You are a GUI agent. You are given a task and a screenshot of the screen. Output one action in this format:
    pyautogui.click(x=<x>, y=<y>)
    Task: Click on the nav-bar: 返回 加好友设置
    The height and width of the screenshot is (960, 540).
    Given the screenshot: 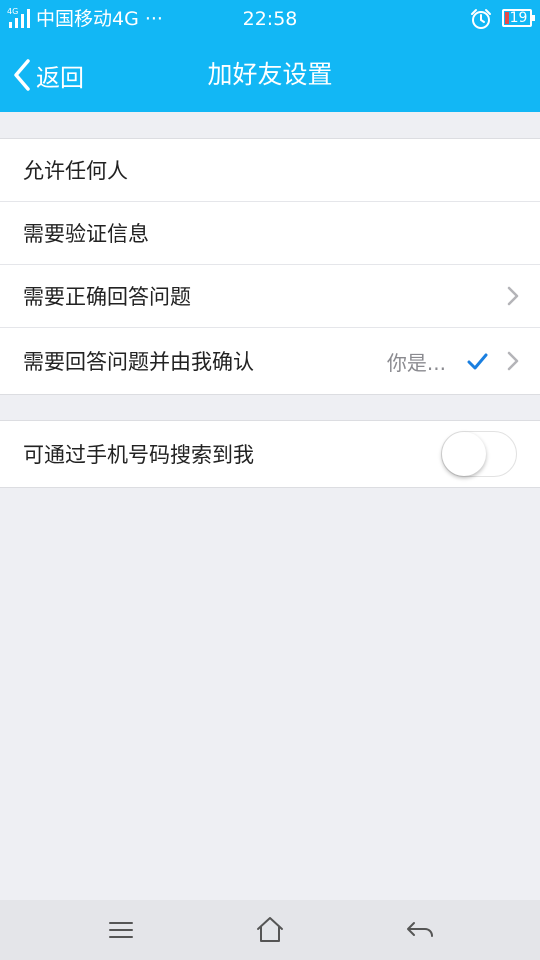 What is the action you would take?
    pyautogui.click(x=270, y=75)
    